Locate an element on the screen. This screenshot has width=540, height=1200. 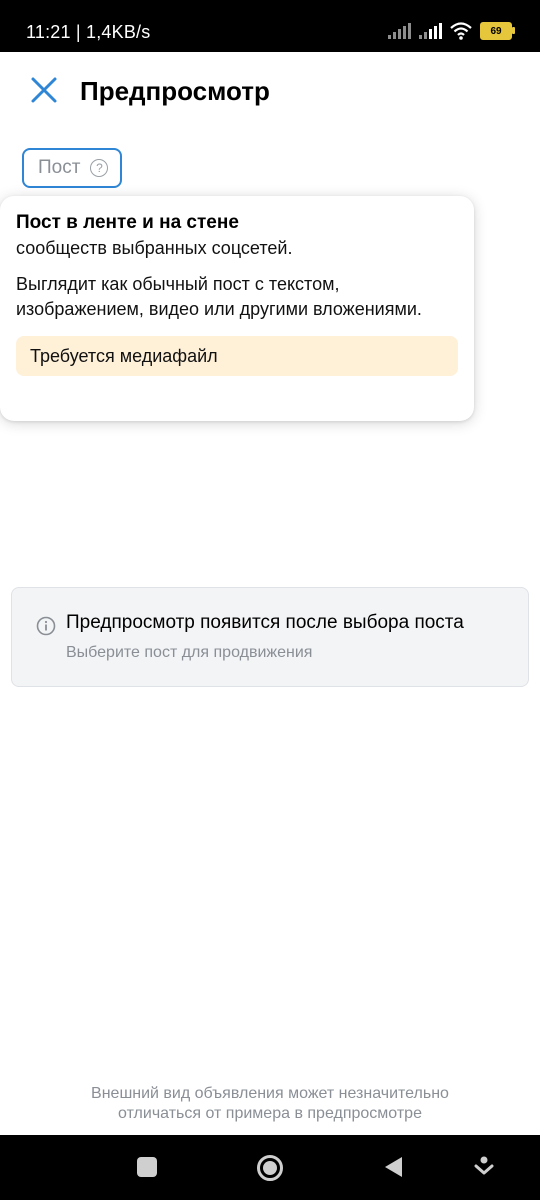
media-required-banner: Требуется медиафайл is located at coordinates (237, 356).